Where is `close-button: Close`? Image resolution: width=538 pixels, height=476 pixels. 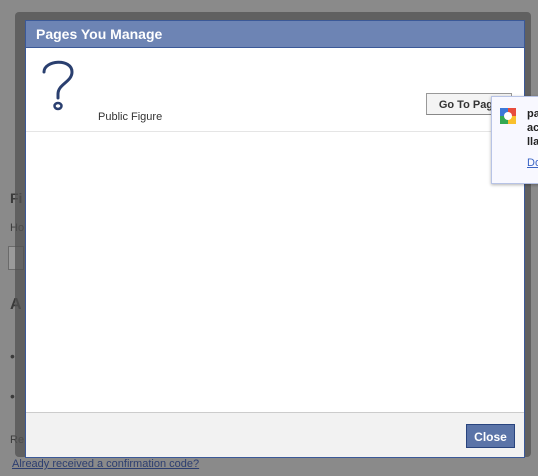 close-button: Close is located at coordinates (490, 436).